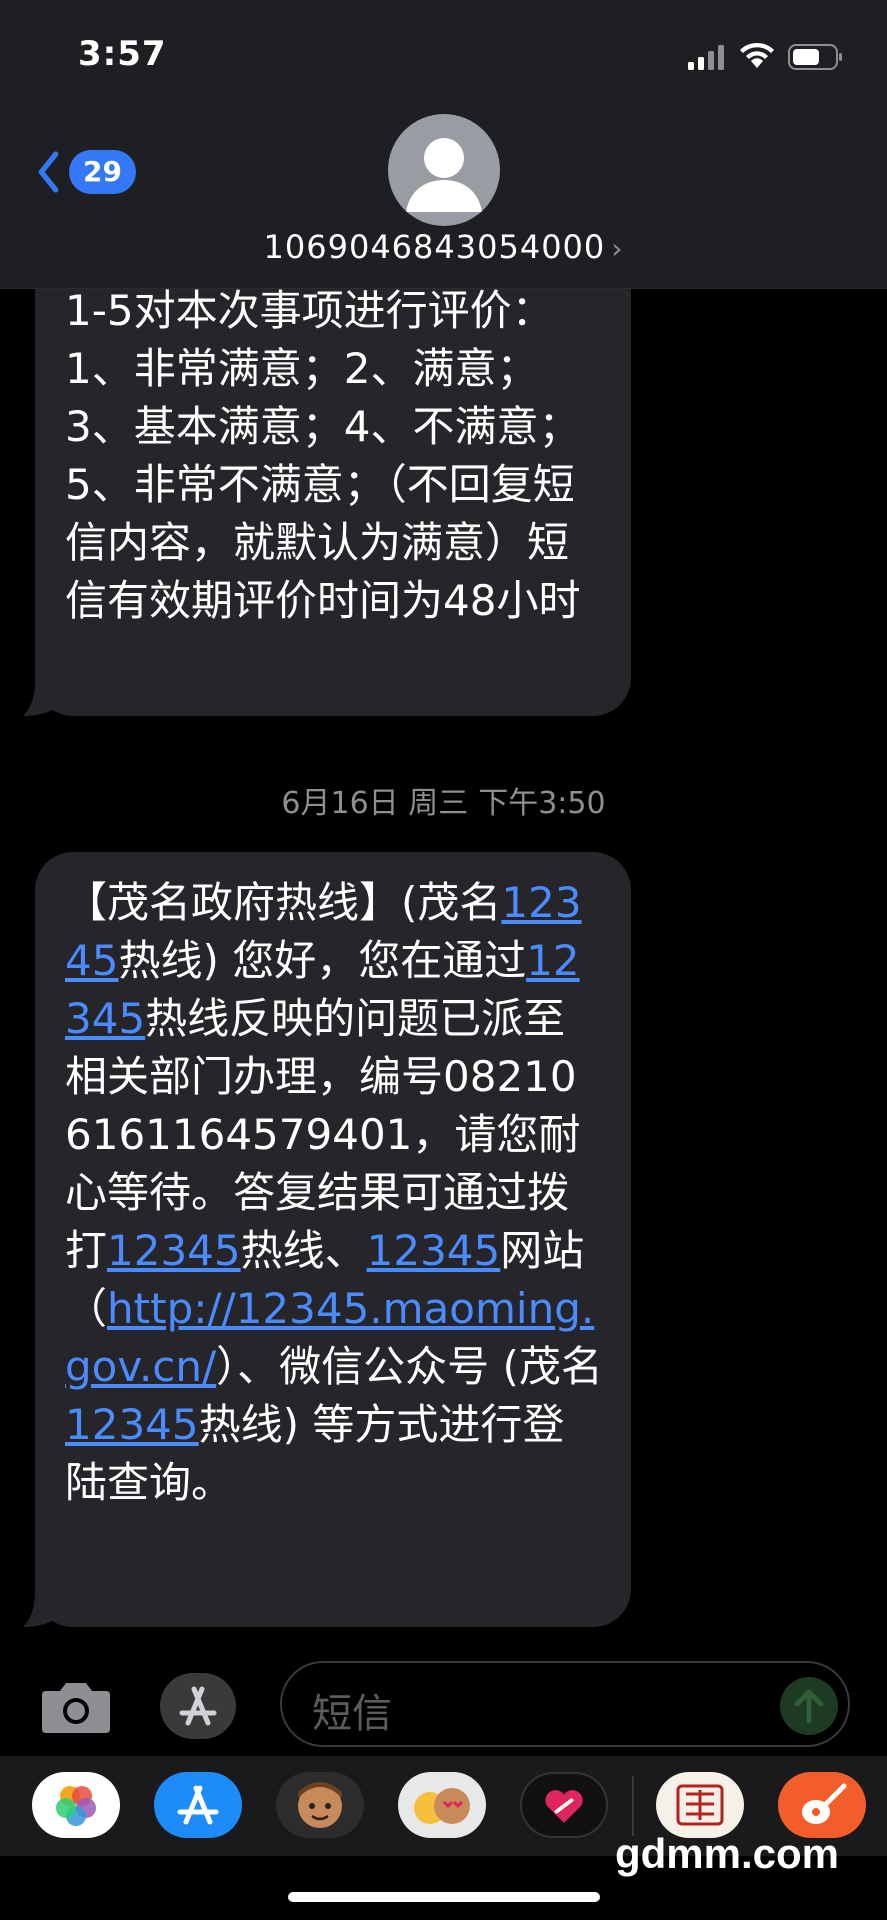 This screenshot has height=1920, width=887. What do you see at coordinates (48, 172) in the screenshot?
I see `chevron-left-icon` at bounding box center [48, 172].